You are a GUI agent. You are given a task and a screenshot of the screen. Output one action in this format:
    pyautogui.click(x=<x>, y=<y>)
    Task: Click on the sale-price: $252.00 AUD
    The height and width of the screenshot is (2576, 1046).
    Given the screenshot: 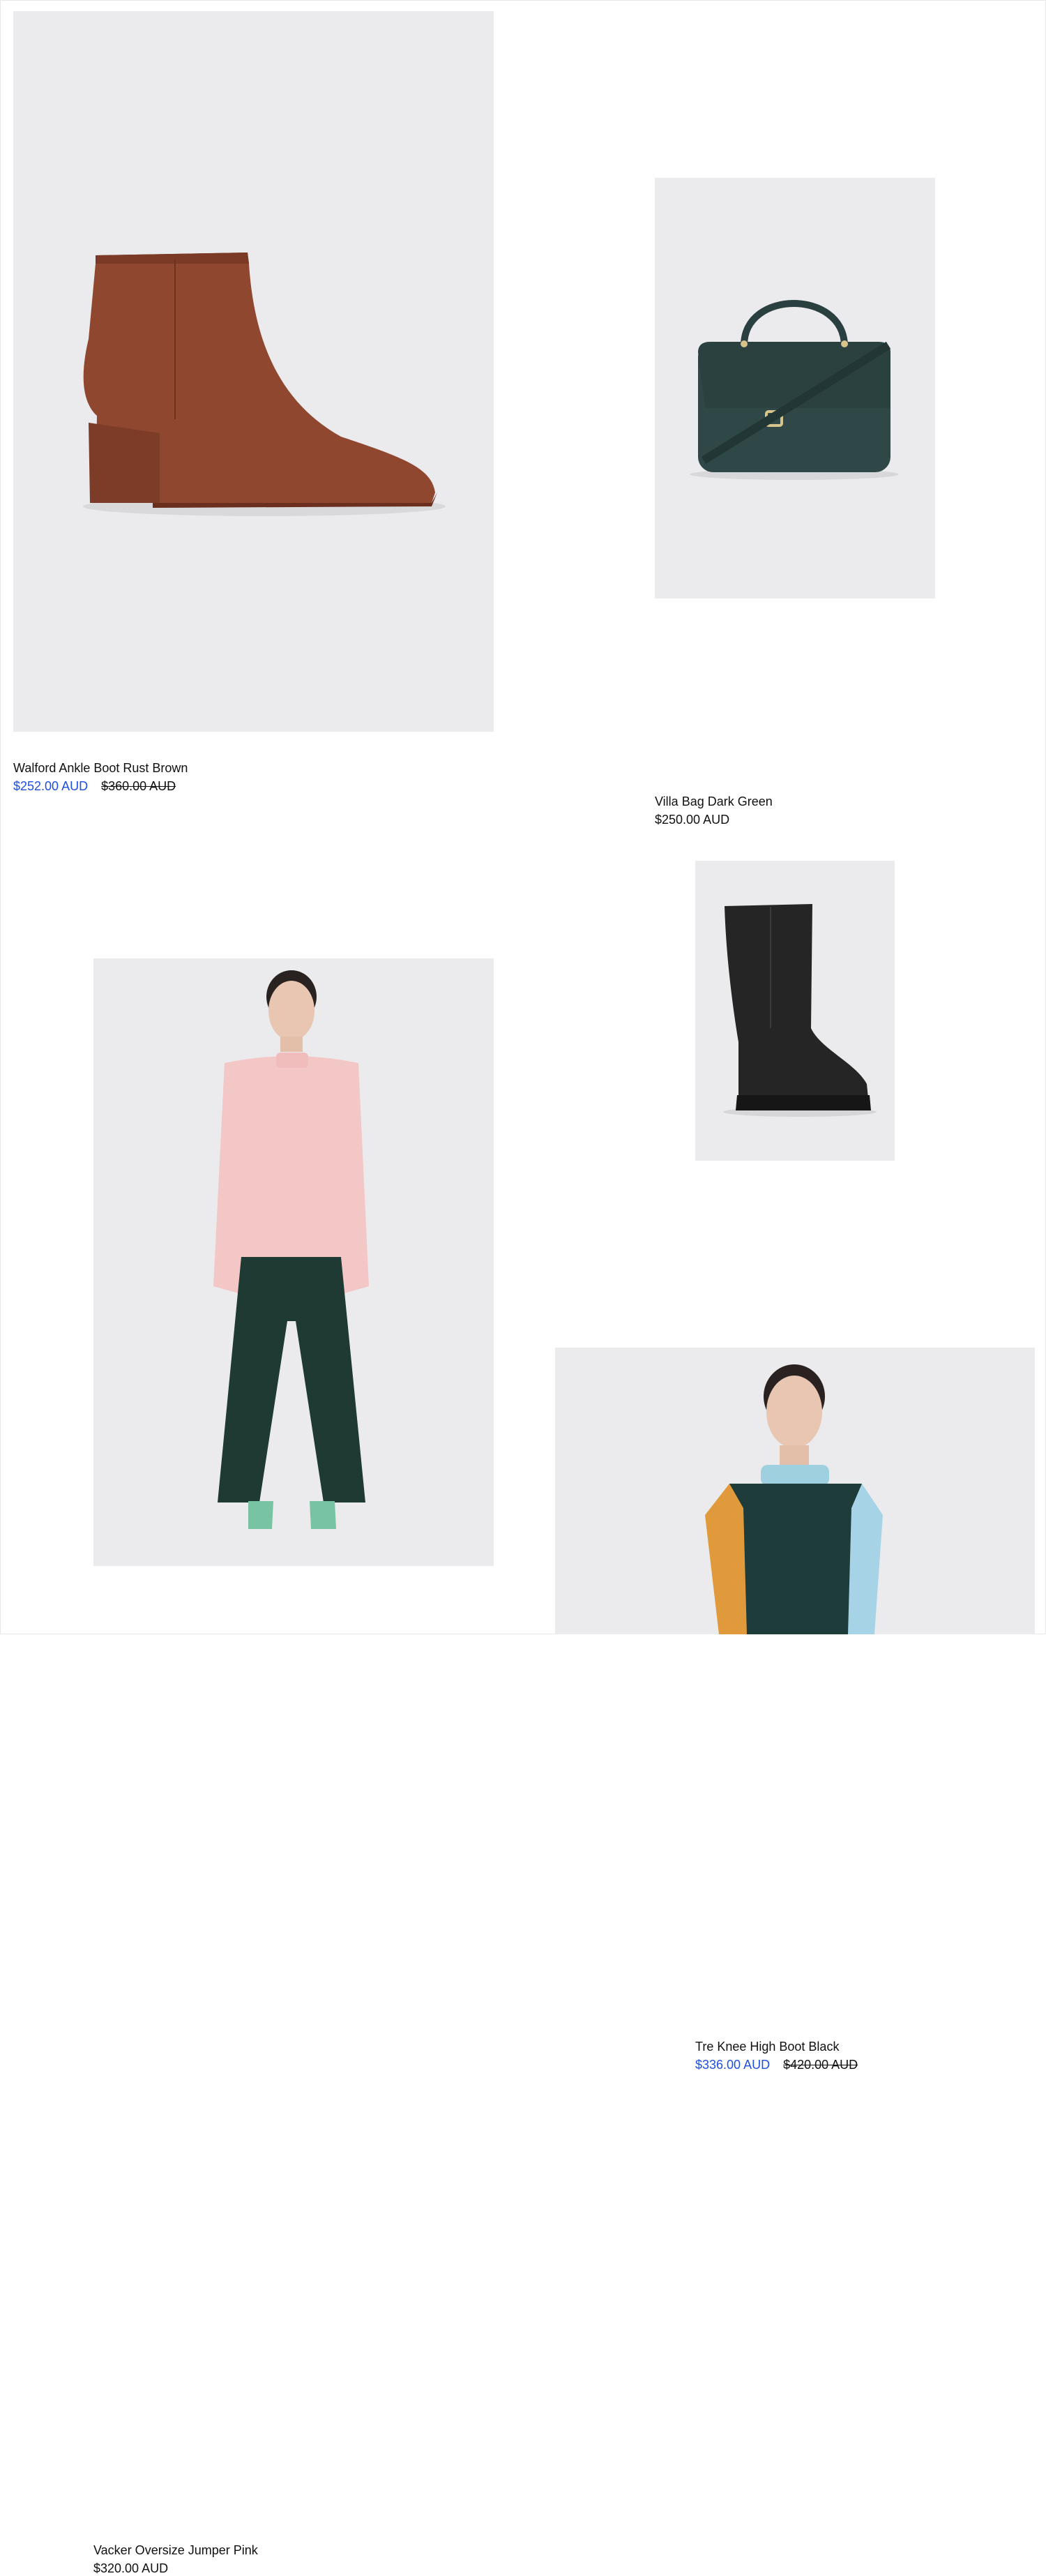 What is the action you would take?
    pyautogui.click(x=51, y=786)
    